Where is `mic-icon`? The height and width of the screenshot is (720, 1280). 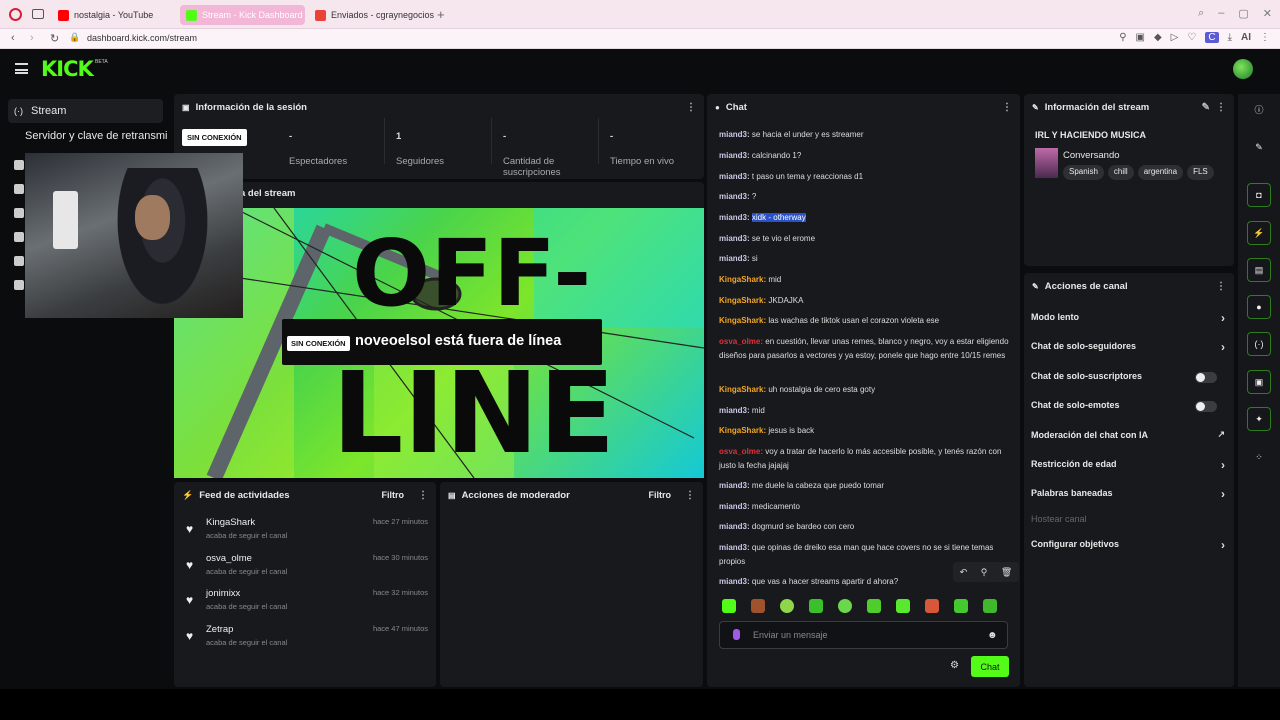
mic-icon is located at coordinates (736, 634).